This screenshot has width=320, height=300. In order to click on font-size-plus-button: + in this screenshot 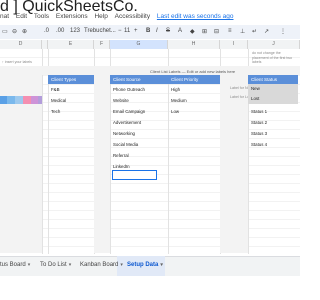, I will do `click(136, 31)`.